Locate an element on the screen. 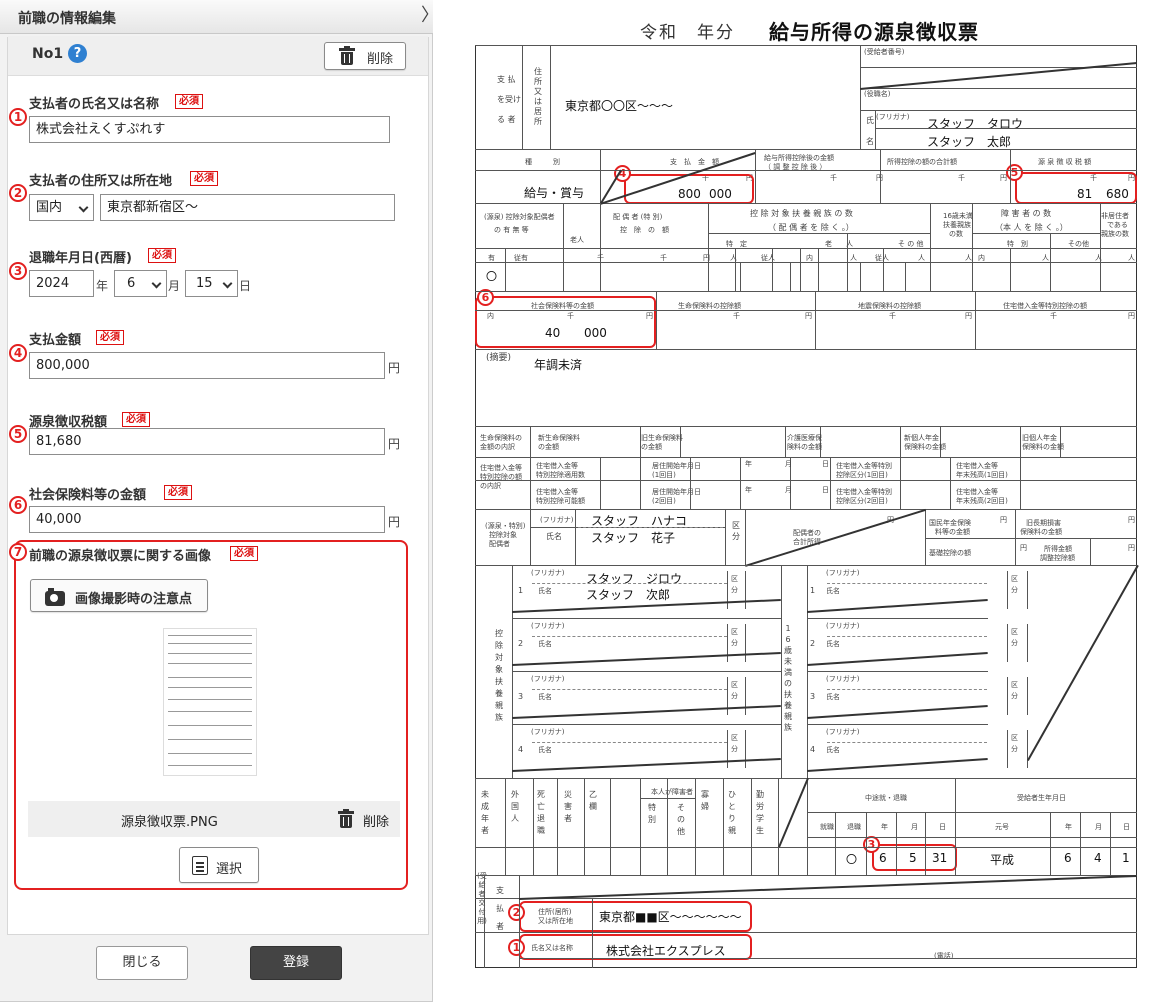  panel-title: 前職の情報編集 is located at coordinates (67, 19).